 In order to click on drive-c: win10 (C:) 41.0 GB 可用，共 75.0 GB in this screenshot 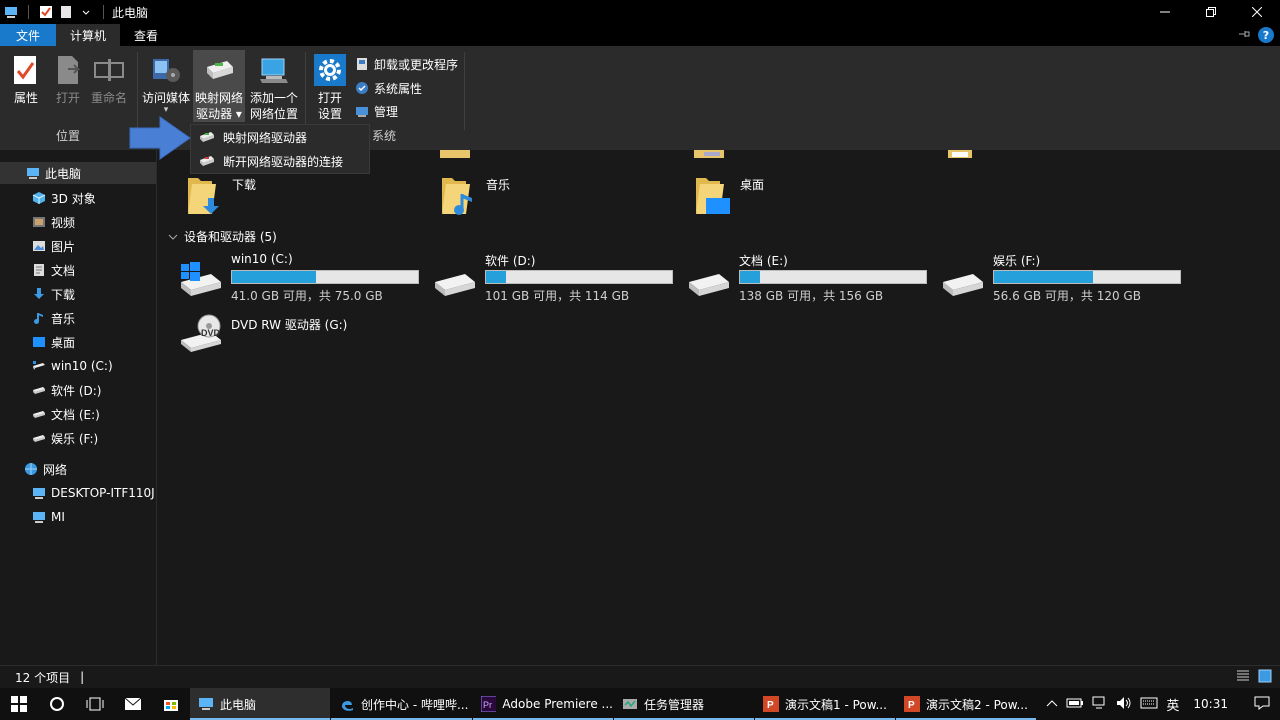, I will do `click(304, 277)`.